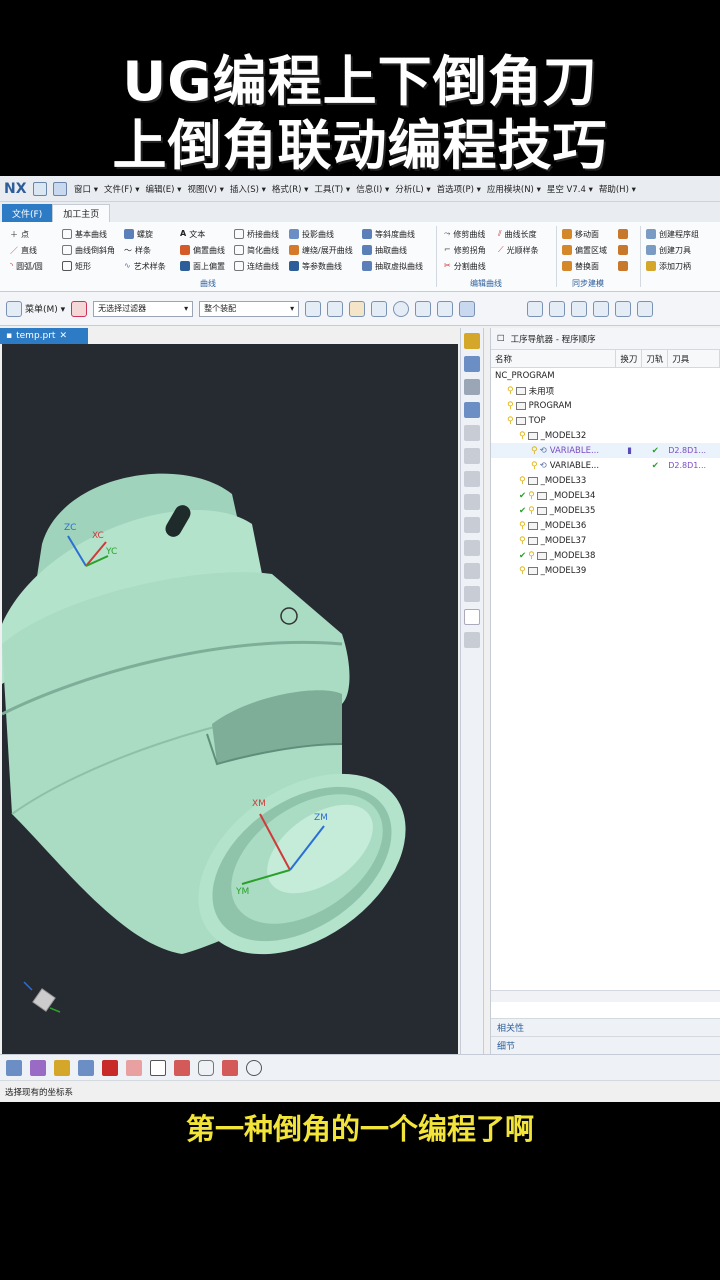 Image resolution: width=720 pixels, height=1280 pixels. Describe the element at coordinates (145, 234) in the screenshot. I see `helix-button: 螺旋` at that location.